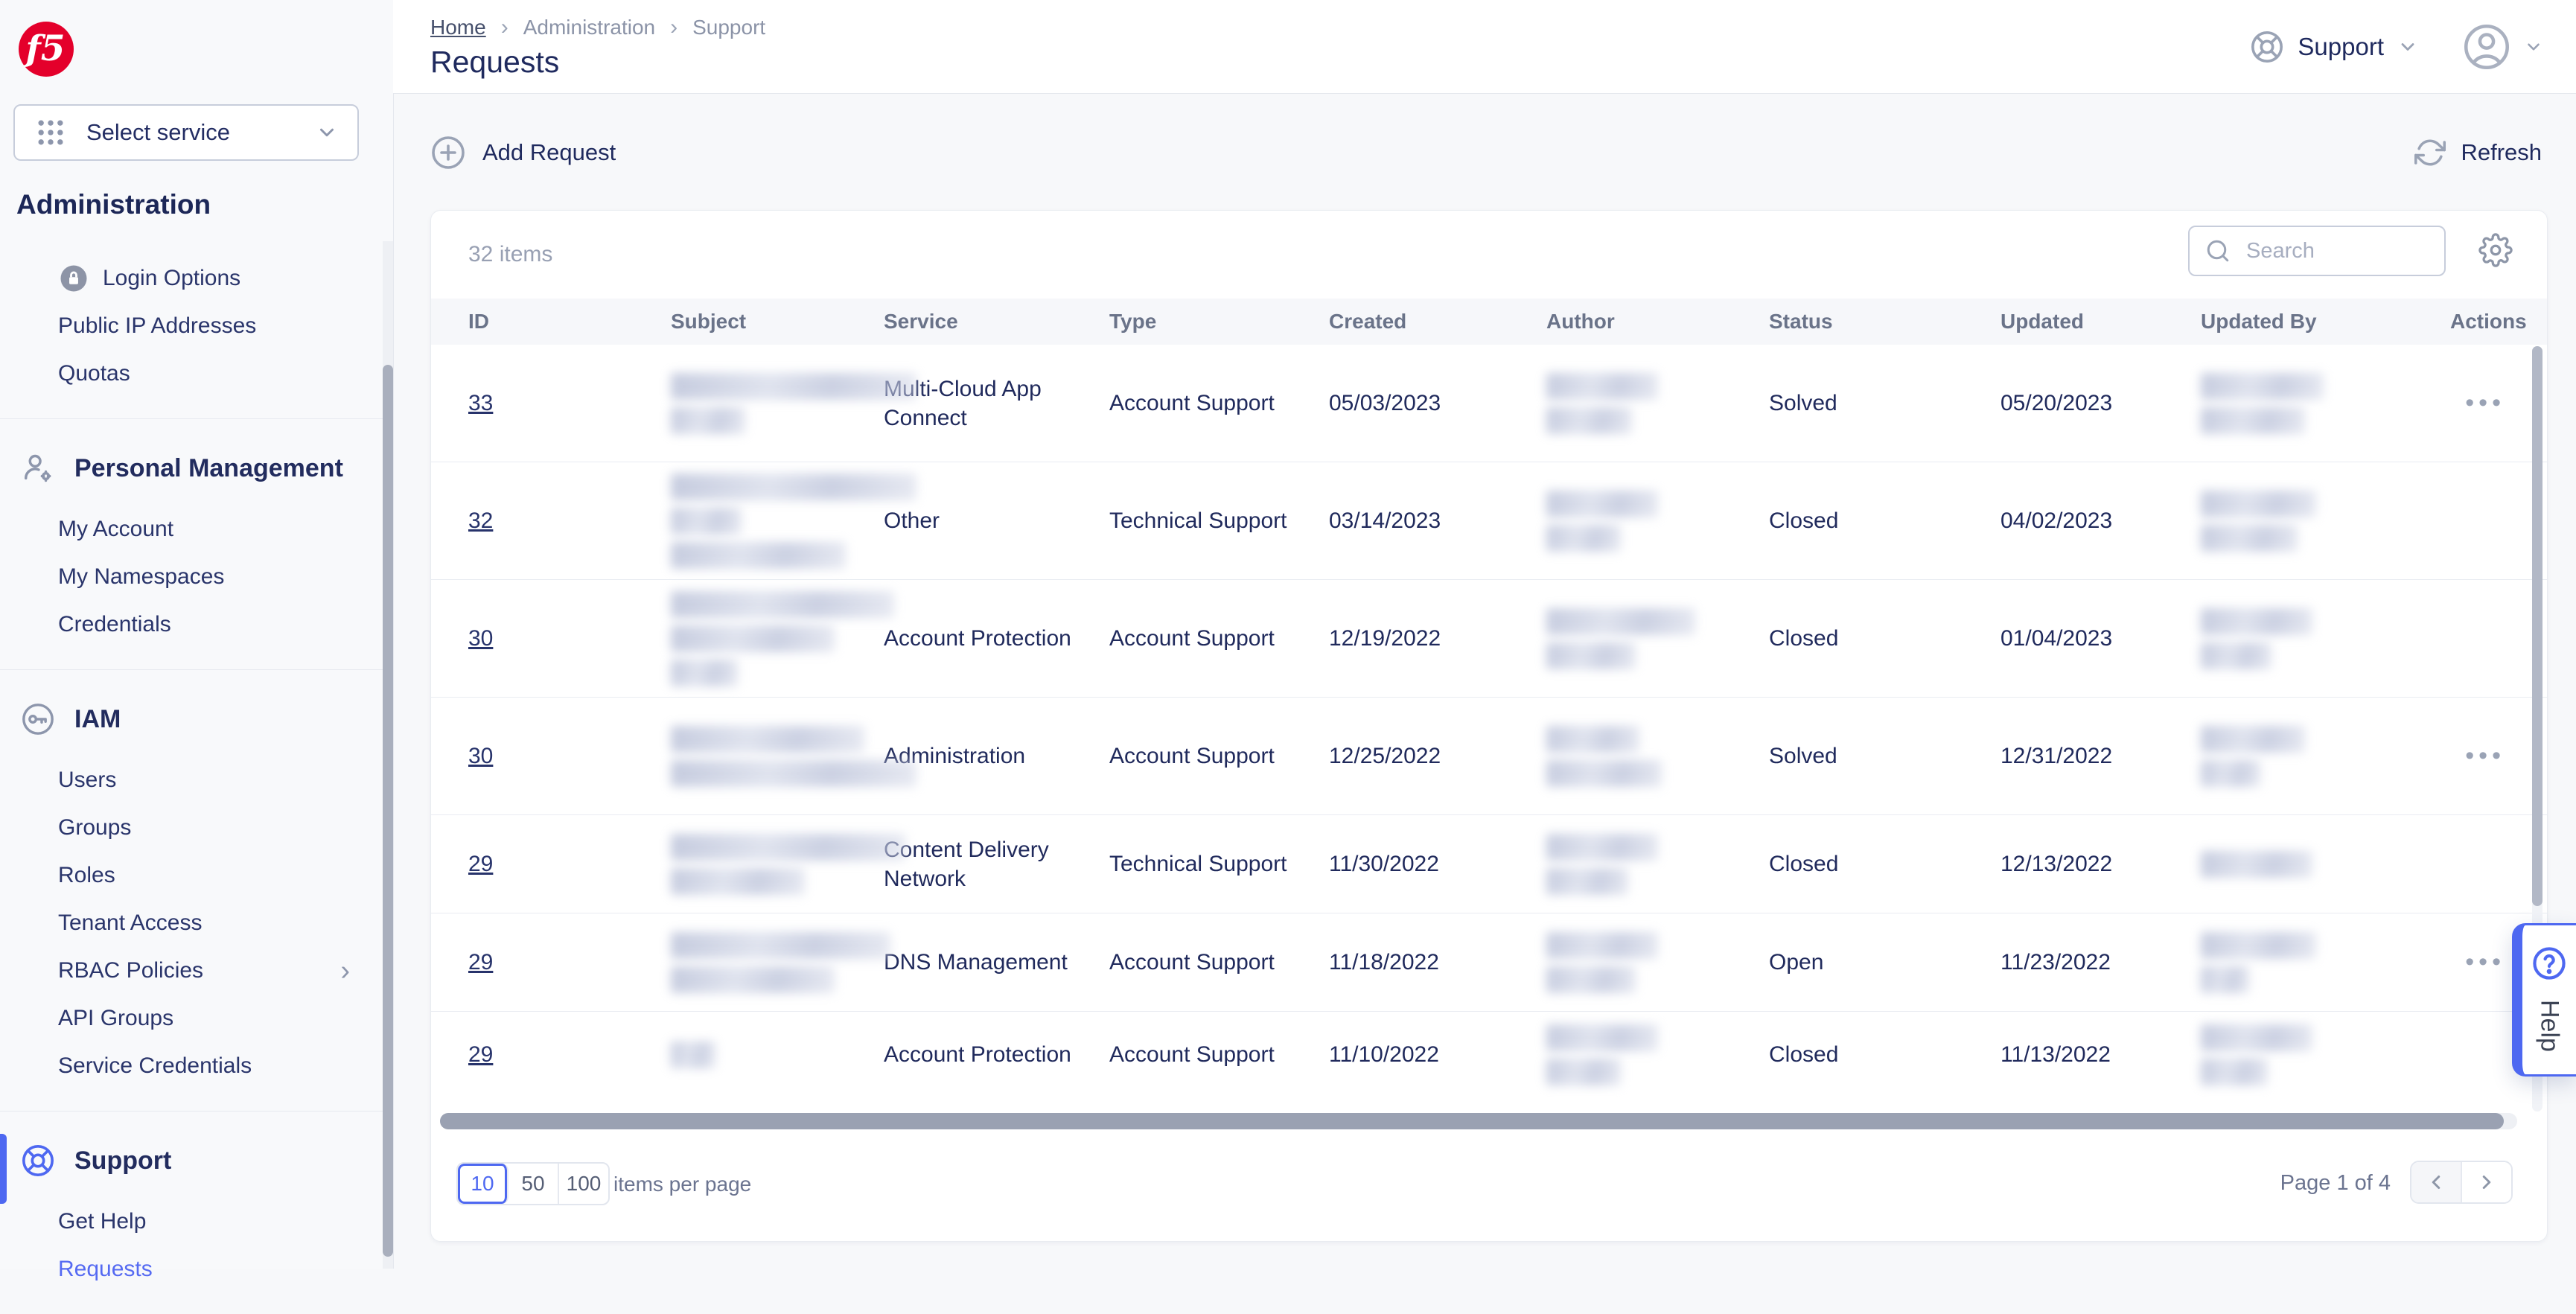 The image size is (2576, 1314). I want to click on sidebar-item-requests: Requests, so click(191, 1269).